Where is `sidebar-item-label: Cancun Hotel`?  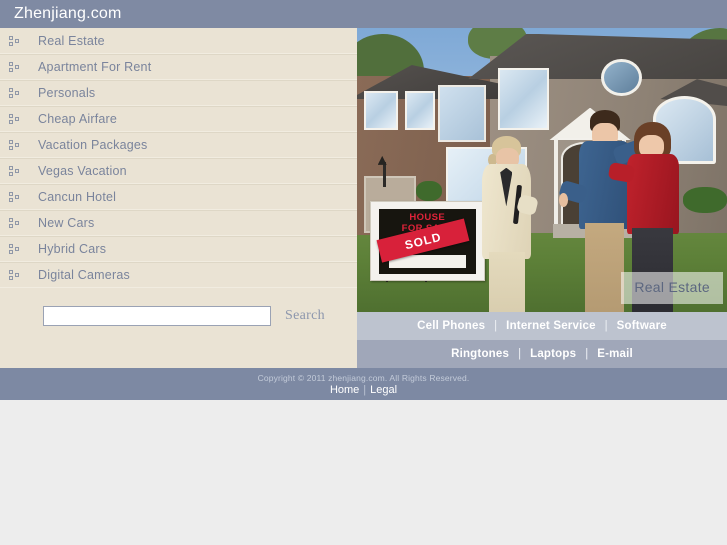
sidebar-item-label: Cancun Hotel is located at coordinates (77, 197).